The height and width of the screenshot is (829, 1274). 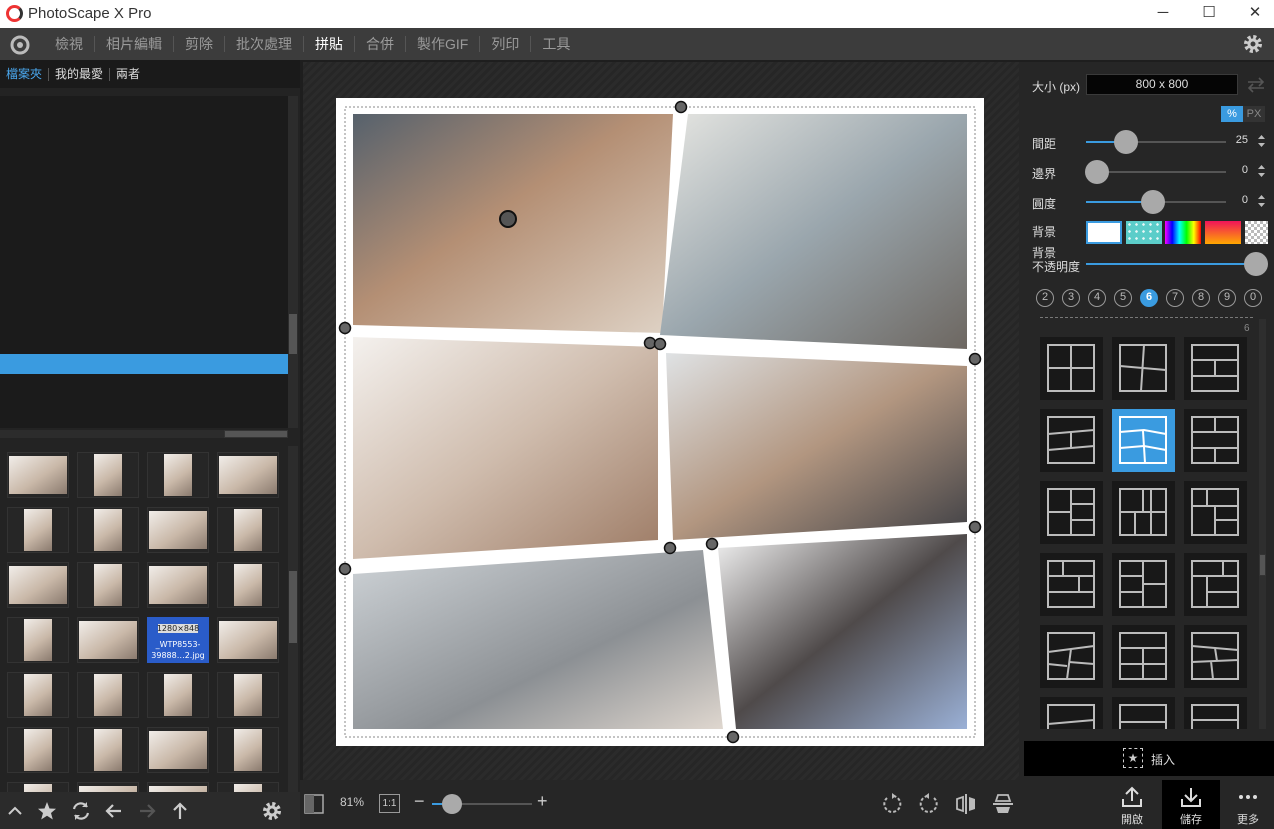 What do you see at coordinates (1191, 804) in the screenshot?
I see `save-button: 儲存` at bounding box center [1191, 804].